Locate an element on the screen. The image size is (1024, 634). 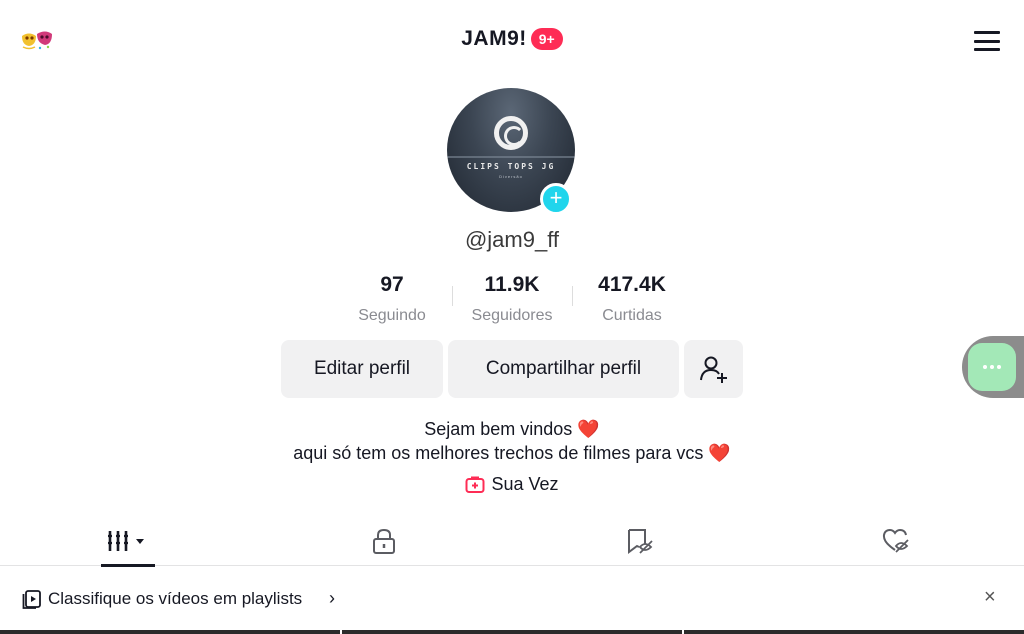
avatar-text: CLIPS TOPS JG is located at coordinates (511, 166).